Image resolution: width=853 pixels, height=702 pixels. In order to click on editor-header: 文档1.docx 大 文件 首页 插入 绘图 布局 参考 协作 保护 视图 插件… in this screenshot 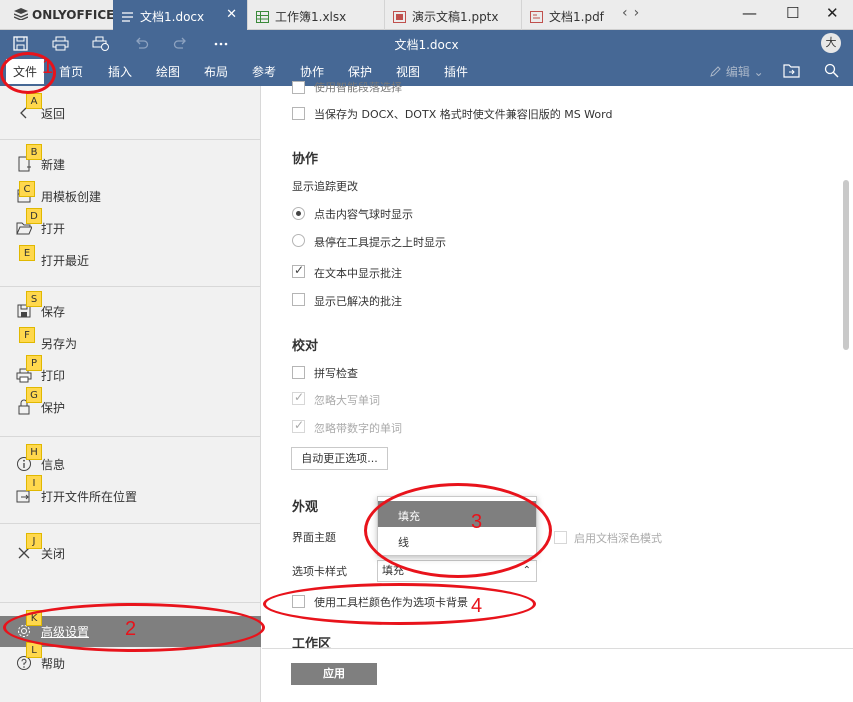, I will do `click(426, 58)`.